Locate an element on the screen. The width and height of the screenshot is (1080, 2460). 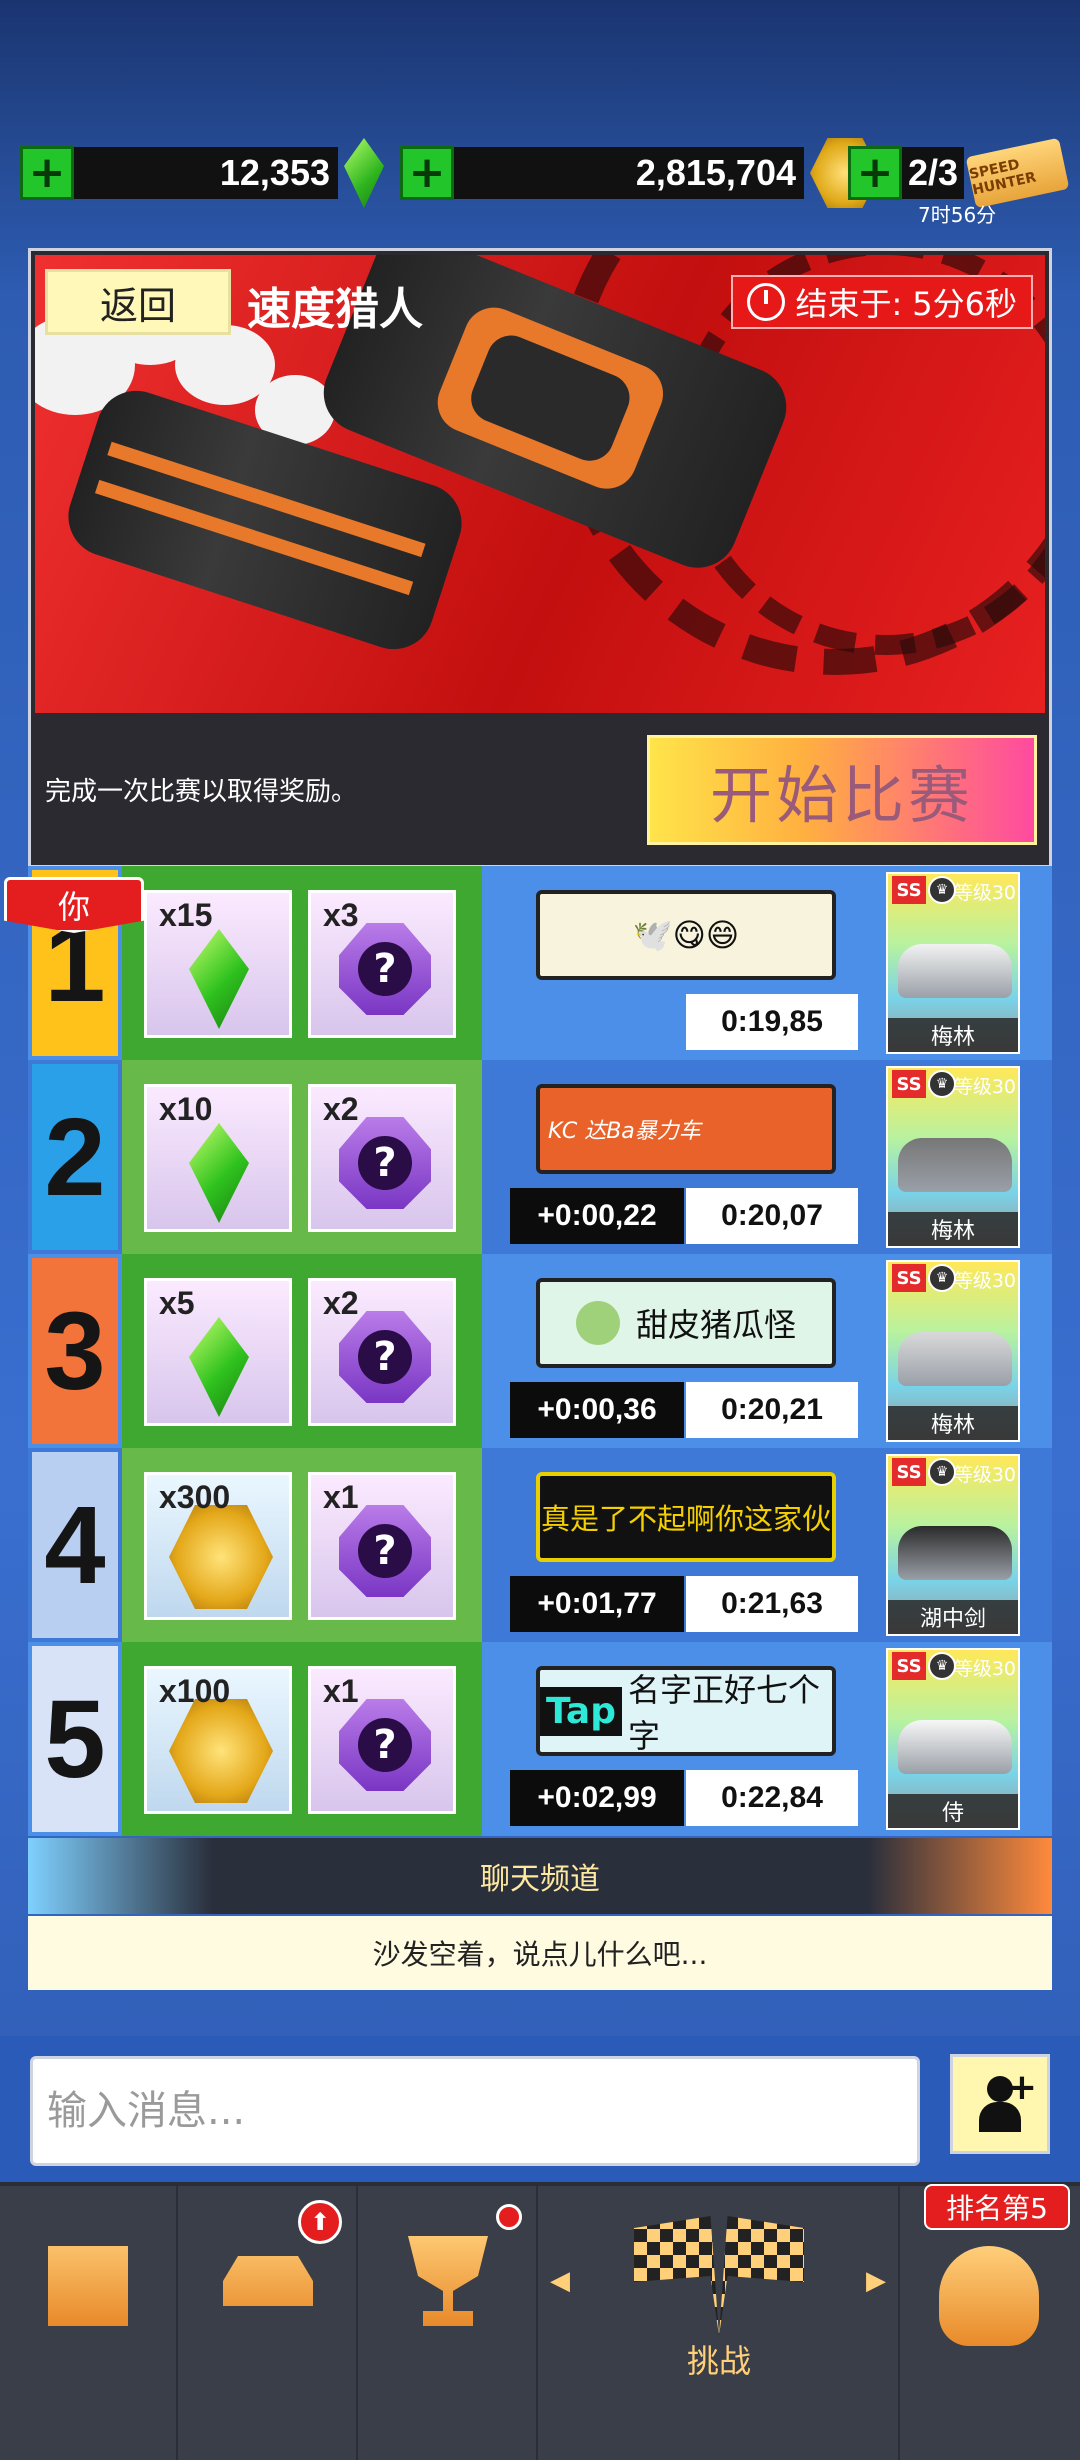
car-name: 侍 is located at coordinates (953, 1811).